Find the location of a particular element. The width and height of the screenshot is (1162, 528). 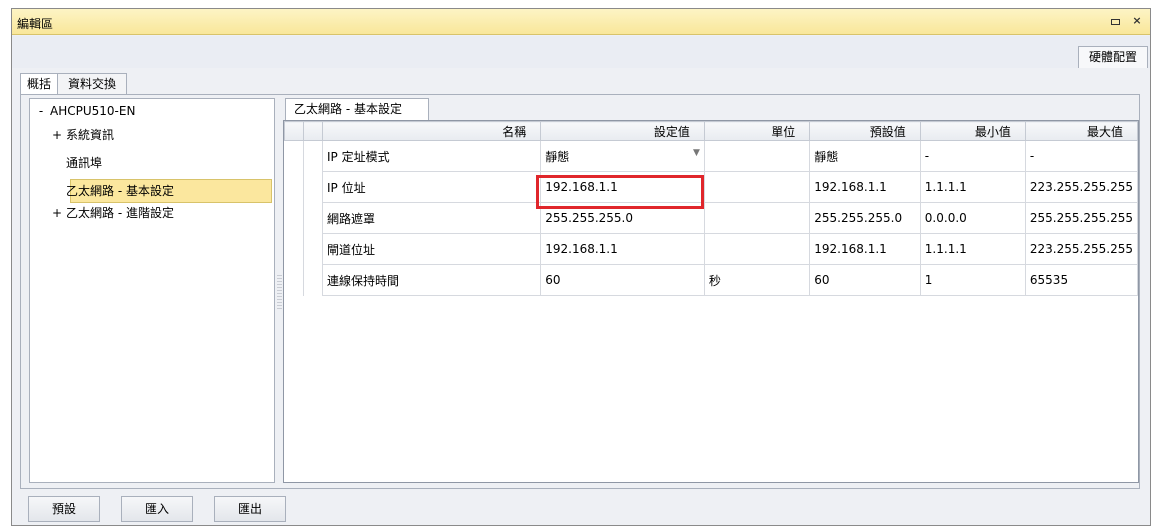

cell-default: 60 is located at coordinates (865, 280).